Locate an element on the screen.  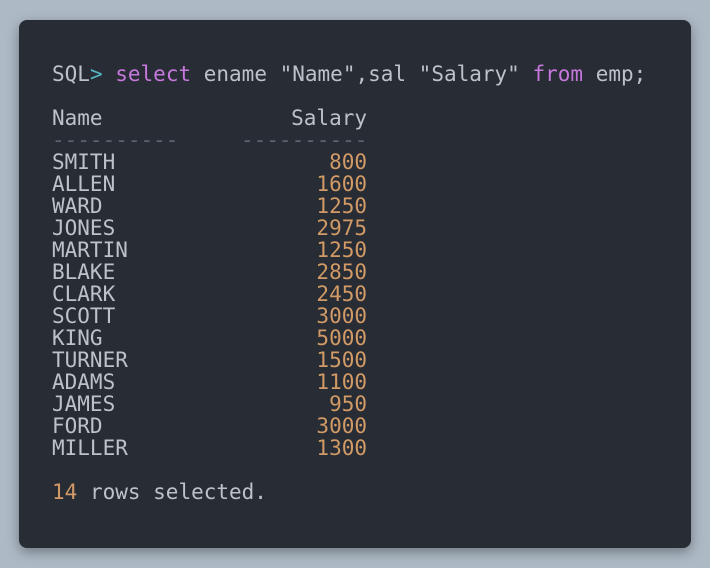
employee-name: ALLEN is located at coordinates (84, 184).